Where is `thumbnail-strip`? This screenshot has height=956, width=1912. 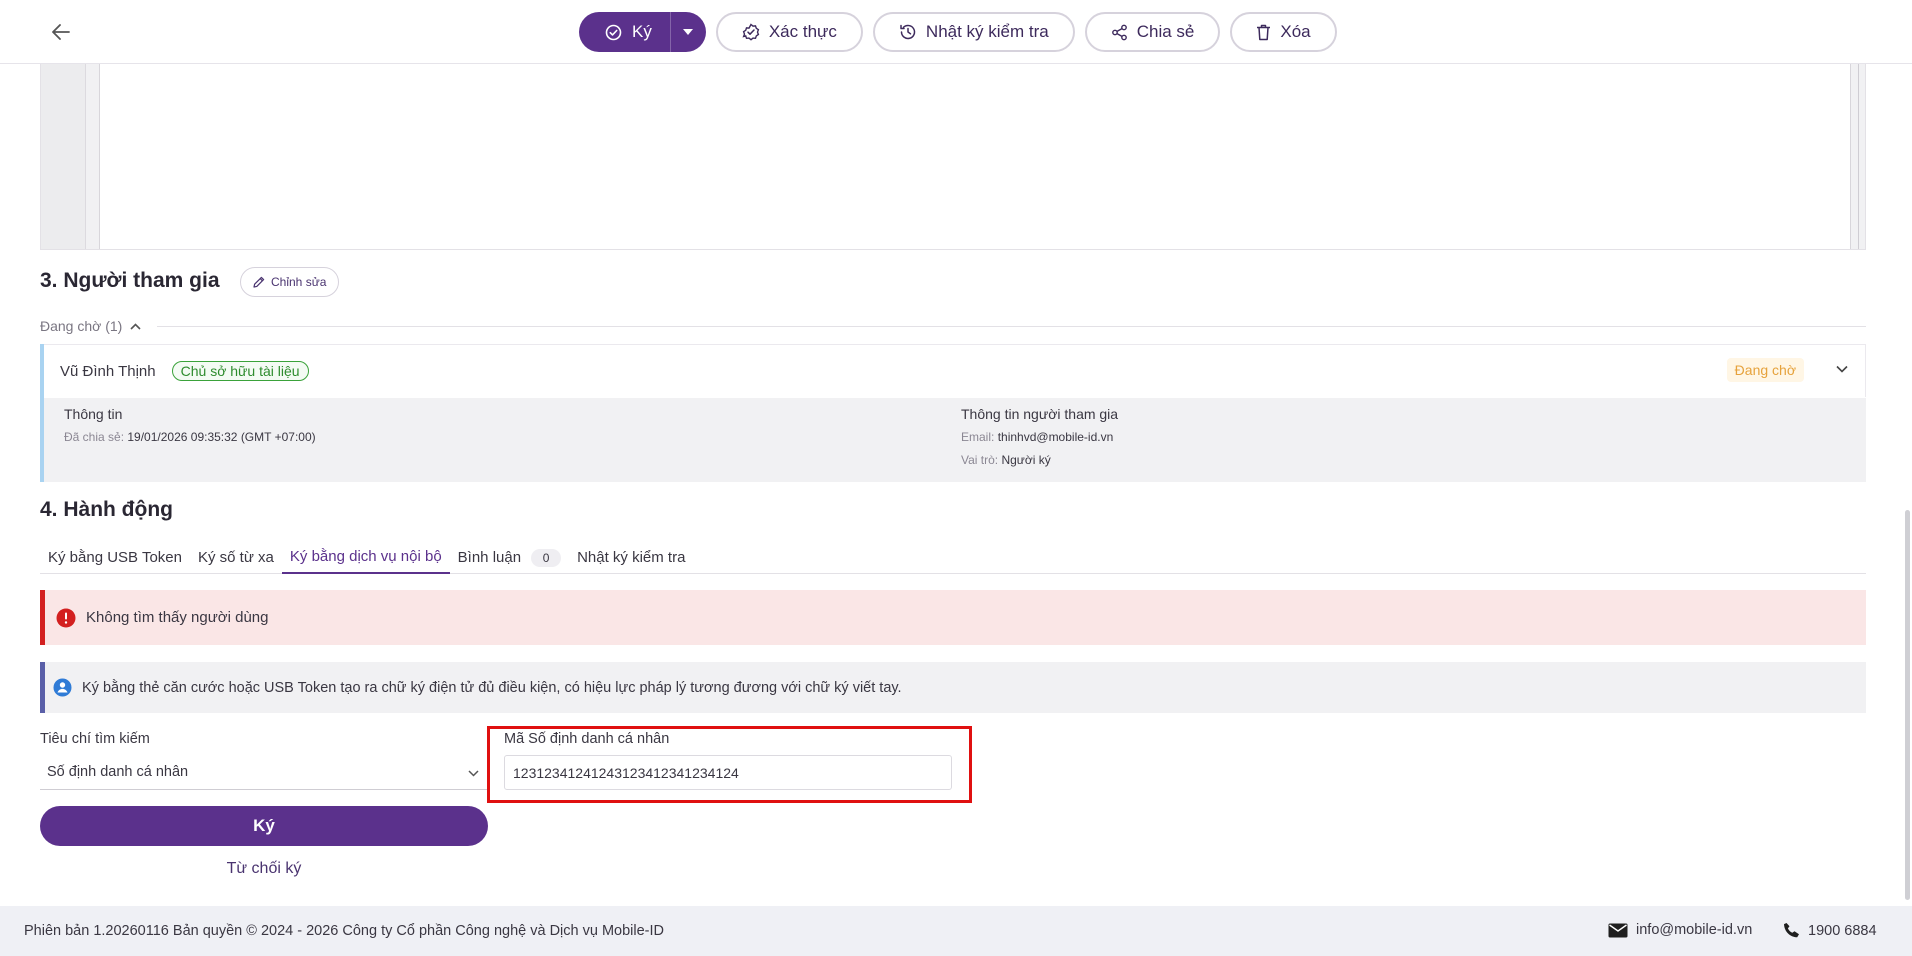 thumbnail-strip is located at coordinates (63, 156).